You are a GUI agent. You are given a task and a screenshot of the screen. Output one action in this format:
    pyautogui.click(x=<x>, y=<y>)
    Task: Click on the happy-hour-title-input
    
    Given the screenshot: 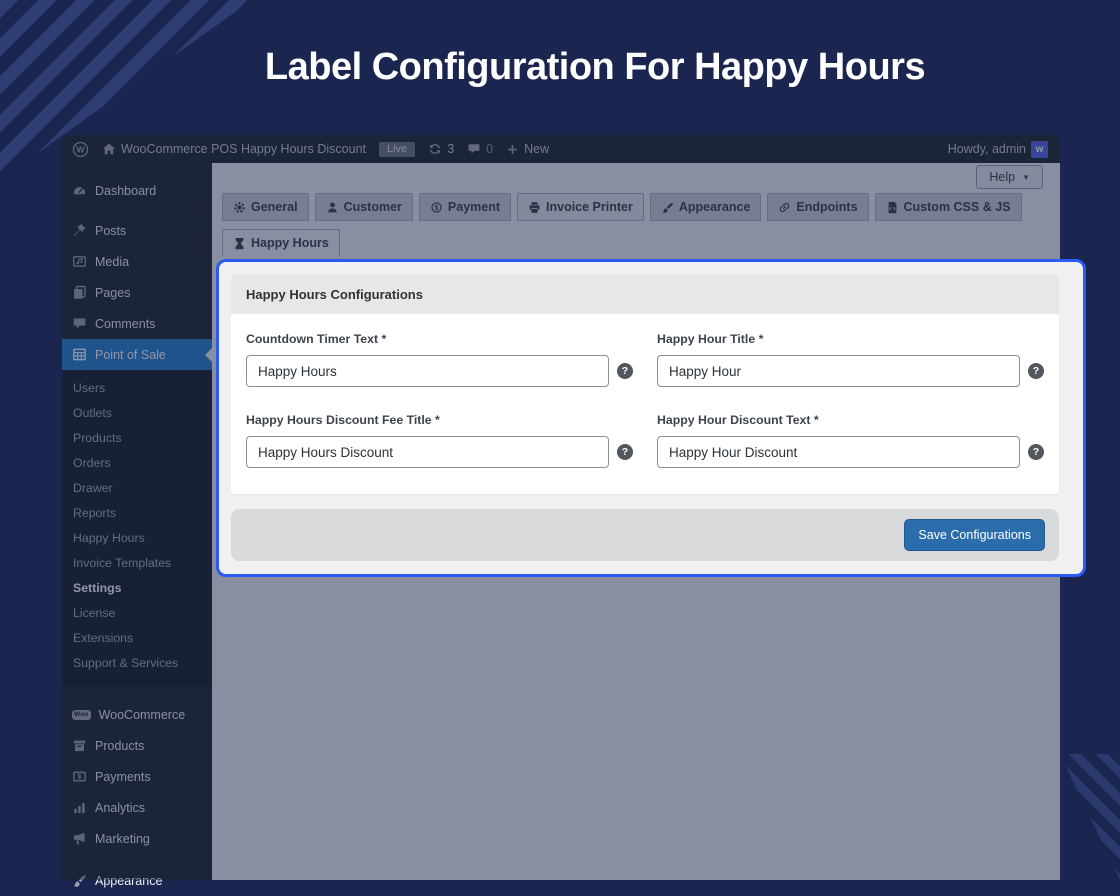 What is the action you would take?
    pyautogui.click(x=838, y=371)
    